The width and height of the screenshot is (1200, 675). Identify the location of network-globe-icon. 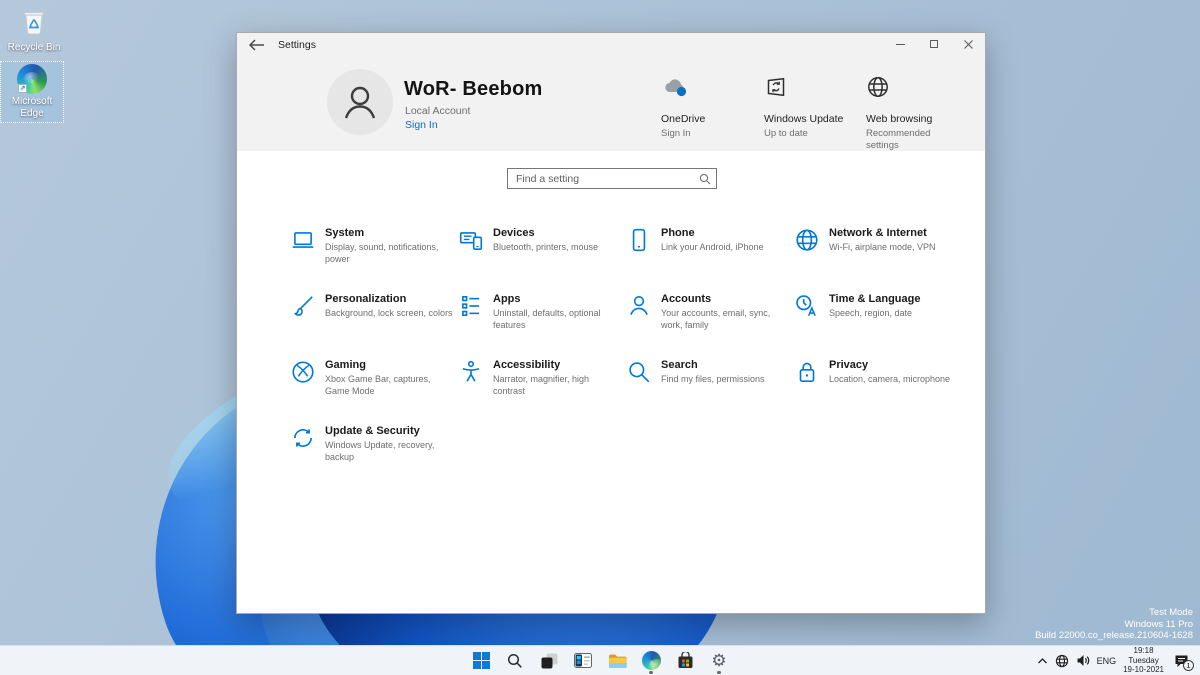
(807, 240).